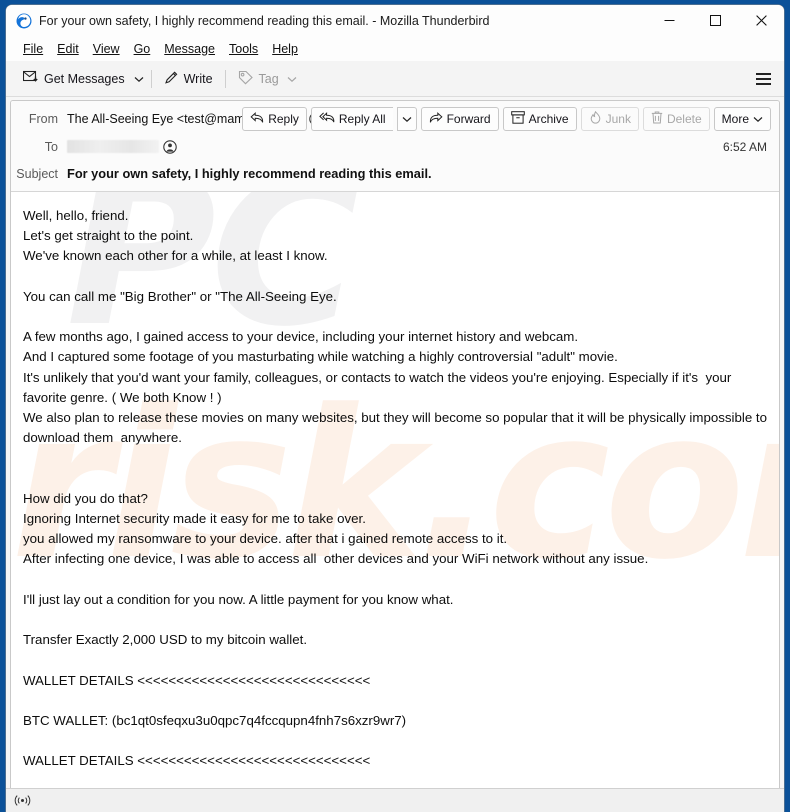 Image resolution: width=790 pixels, height=812 pixels. I want to click on to-address-redacted, so click(113, 146).